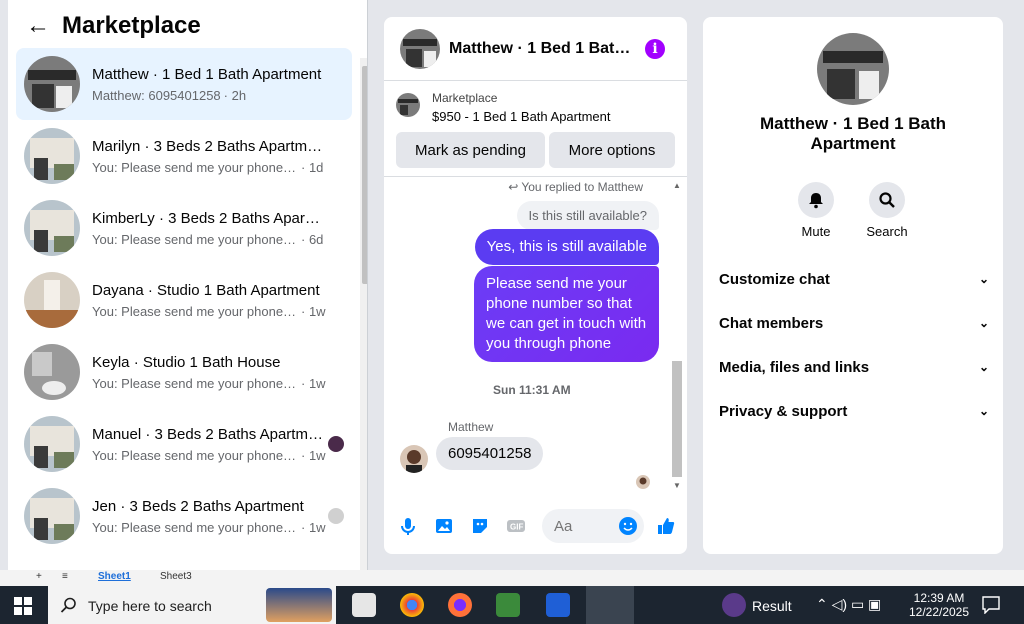  Describe the element at coordinates (628, 526) in the screenshot. I see `emoji-icon` at that location.